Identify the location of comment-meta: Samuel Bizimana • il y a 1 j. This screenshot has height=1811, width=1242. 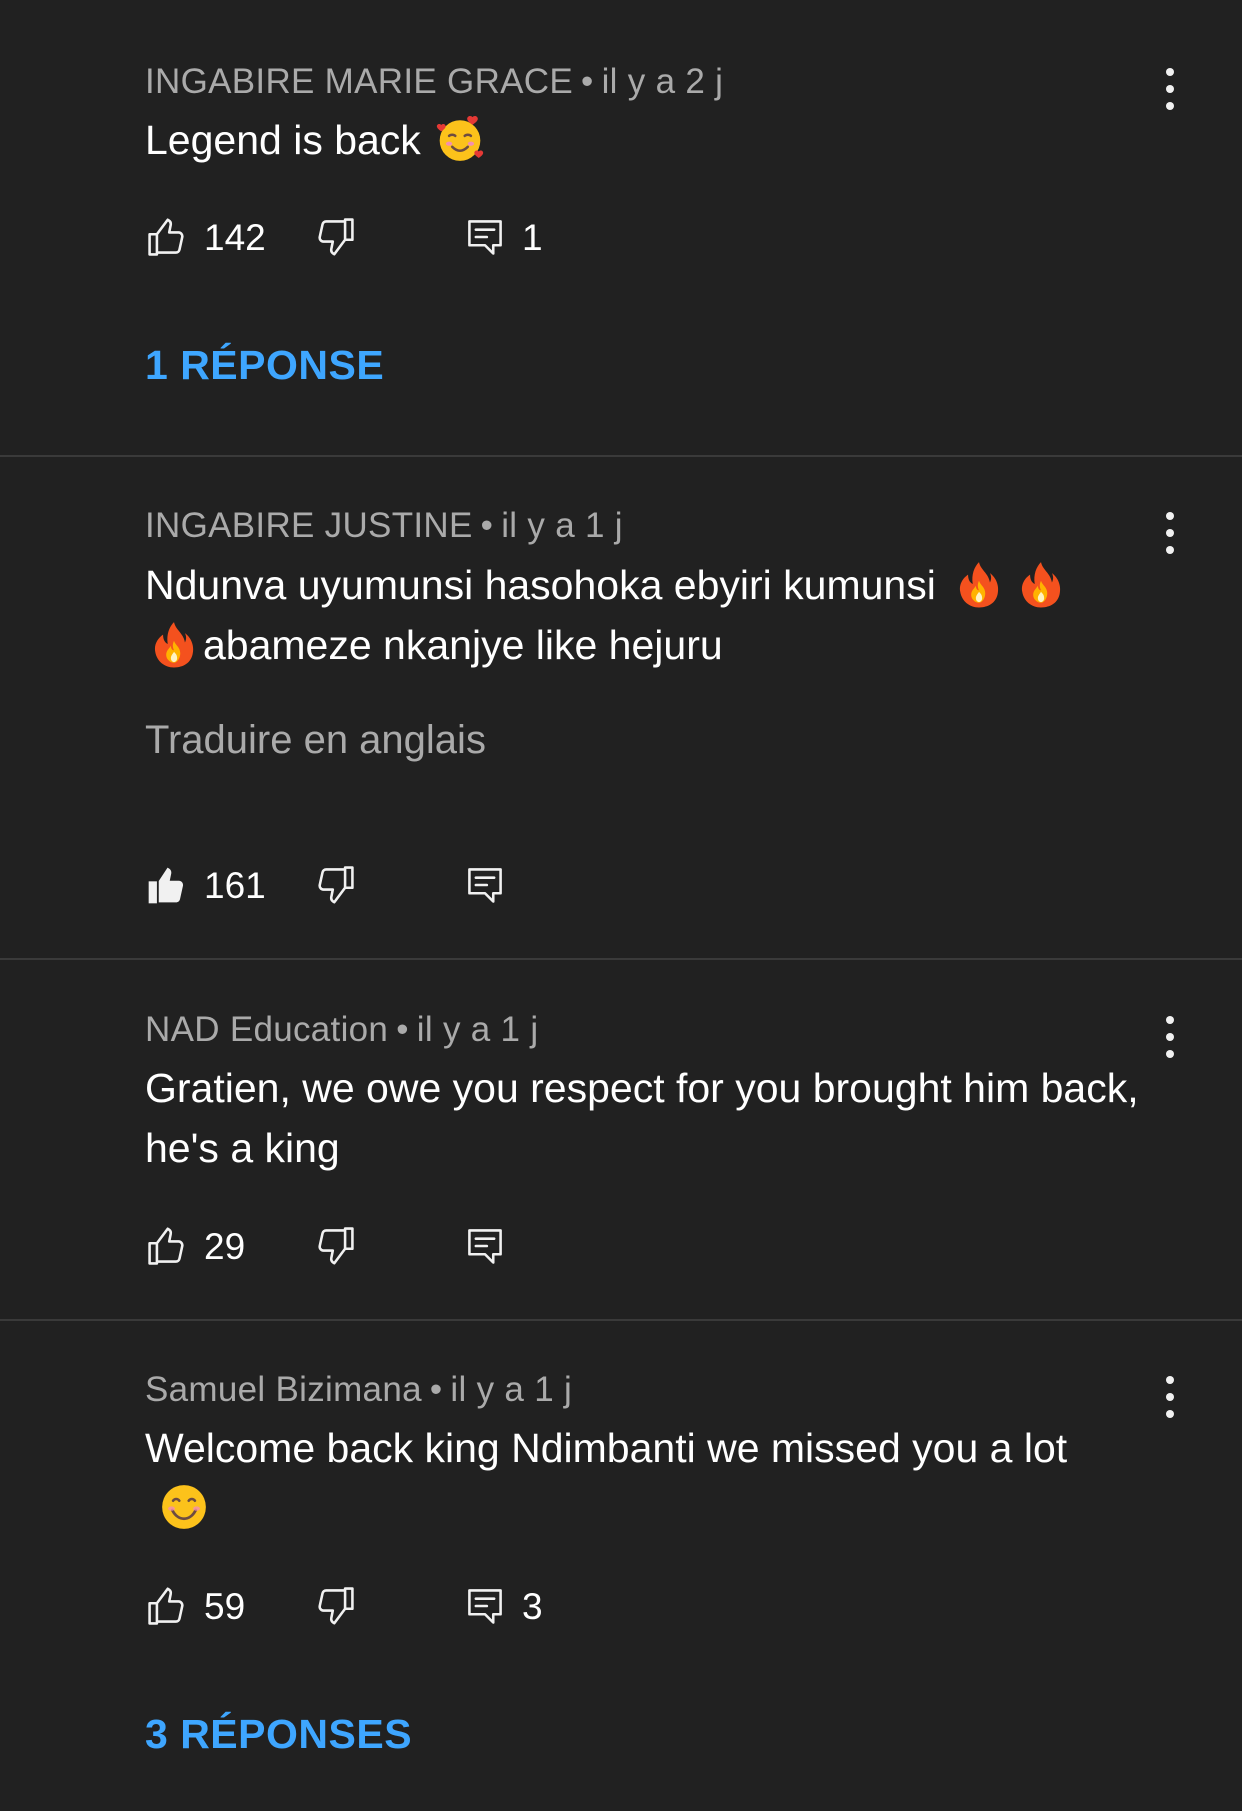
(358, 1390).